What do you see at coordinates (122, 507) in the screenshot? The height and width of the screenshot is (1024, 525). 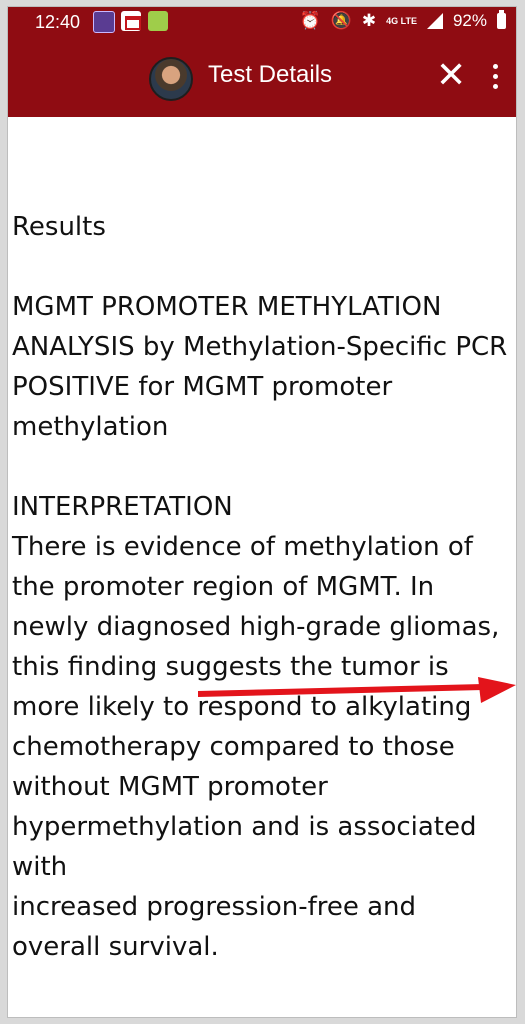 I see `section-heading-interpretation: INTERPRETATION` at bounding box center [122, 507].